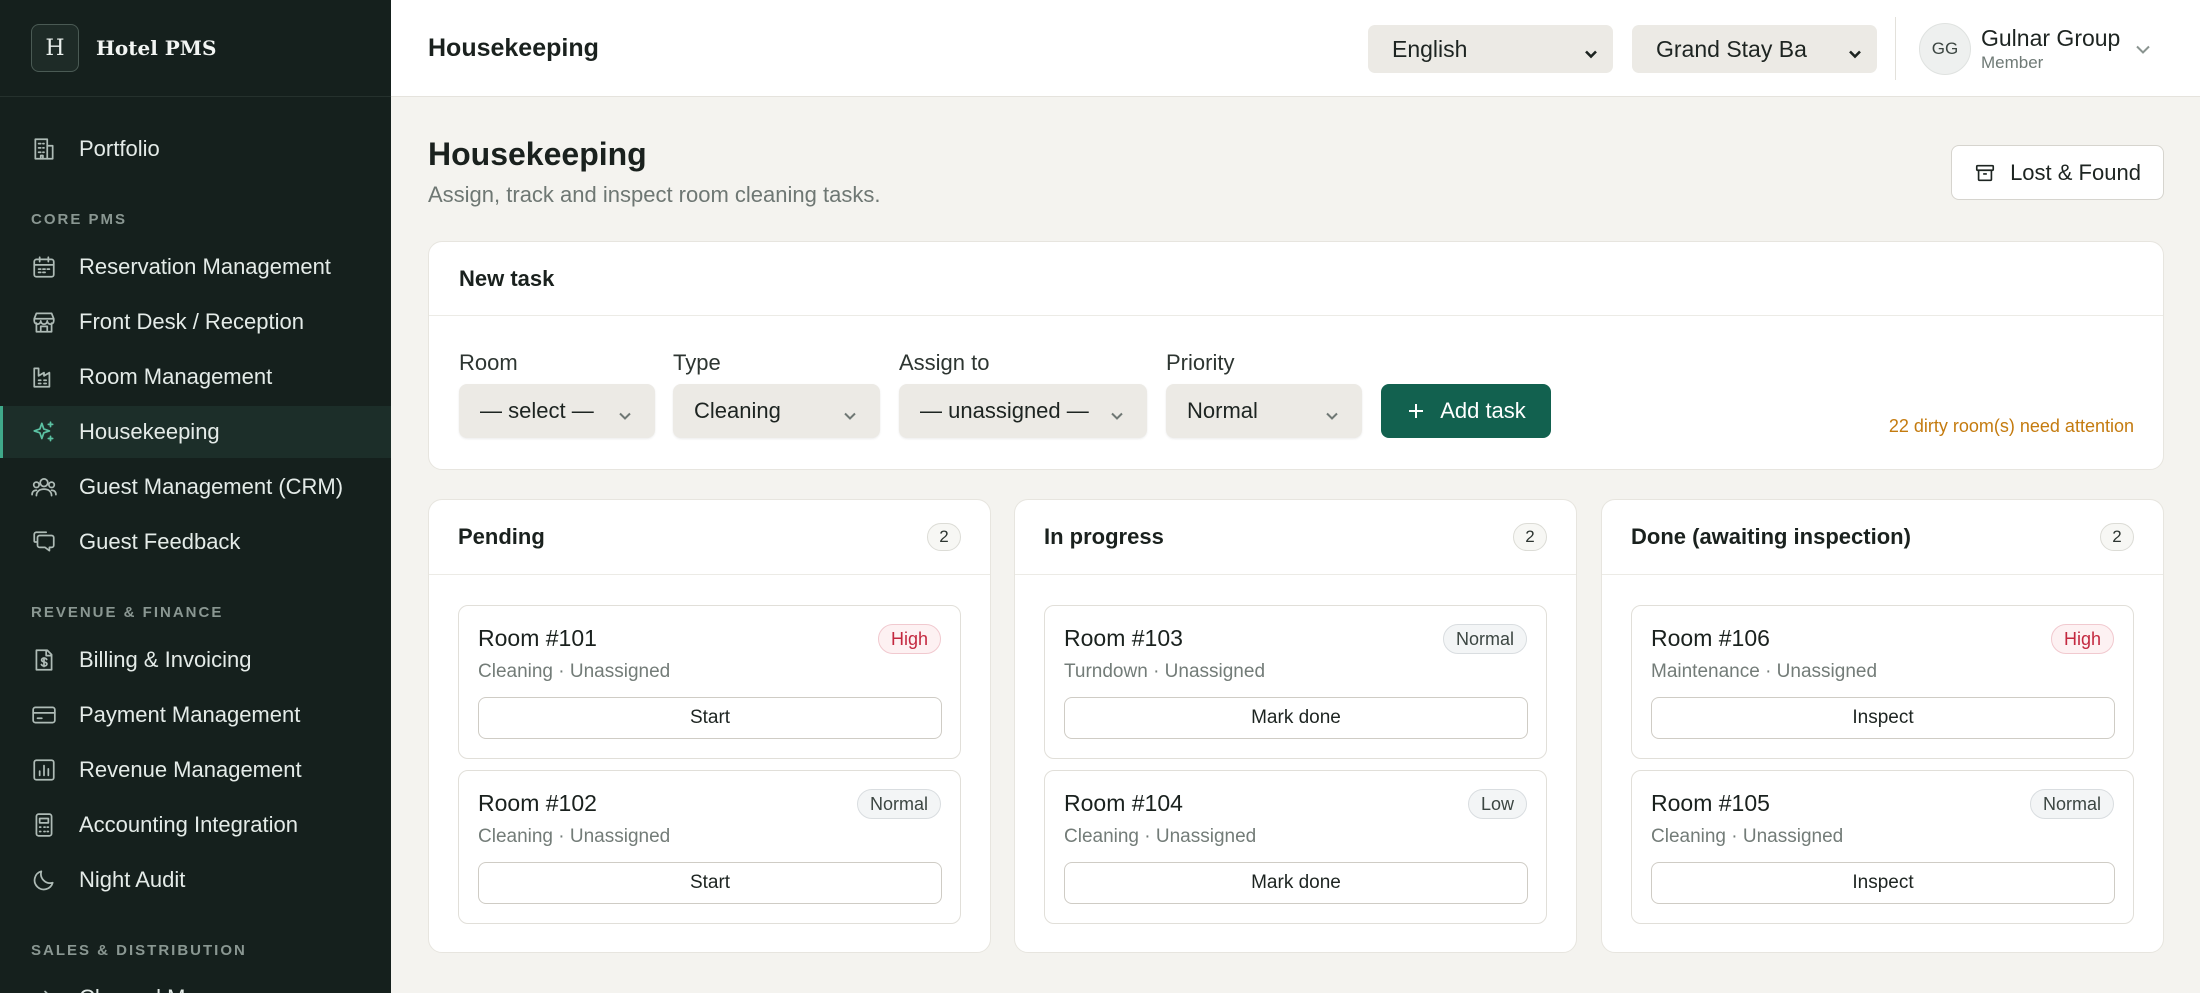 The height and width of the screenshot is (993, 2200). Describe the element at coordinates (697, 362) in the screenshot. I see `type-label: Type` at that location.